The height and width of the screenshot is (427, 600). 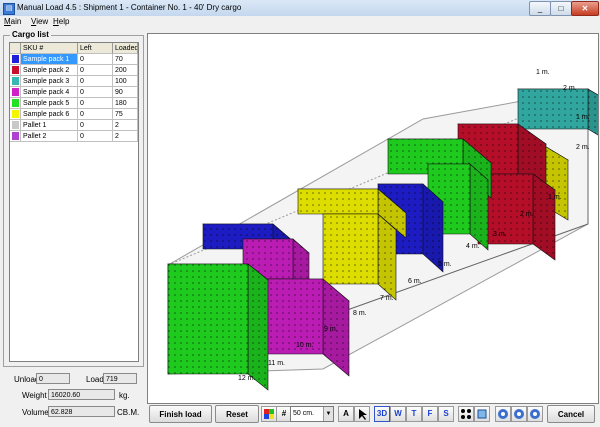 What do you see at coordinates (398, 414) in the screenshot?
I see `view-w-button: W` at bounding box center [398, 414].